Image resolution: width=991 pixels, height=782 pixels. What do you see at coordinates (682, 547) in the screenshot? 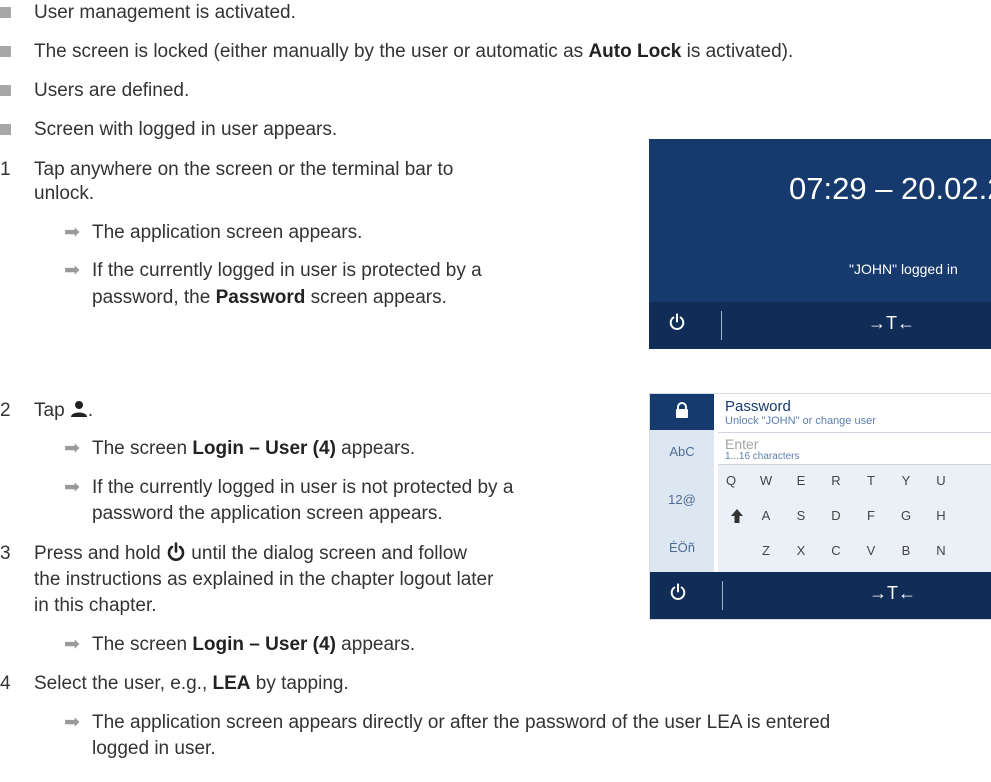
I see `tab-accents: ÉÖñ` at bounding box center [682, 547].